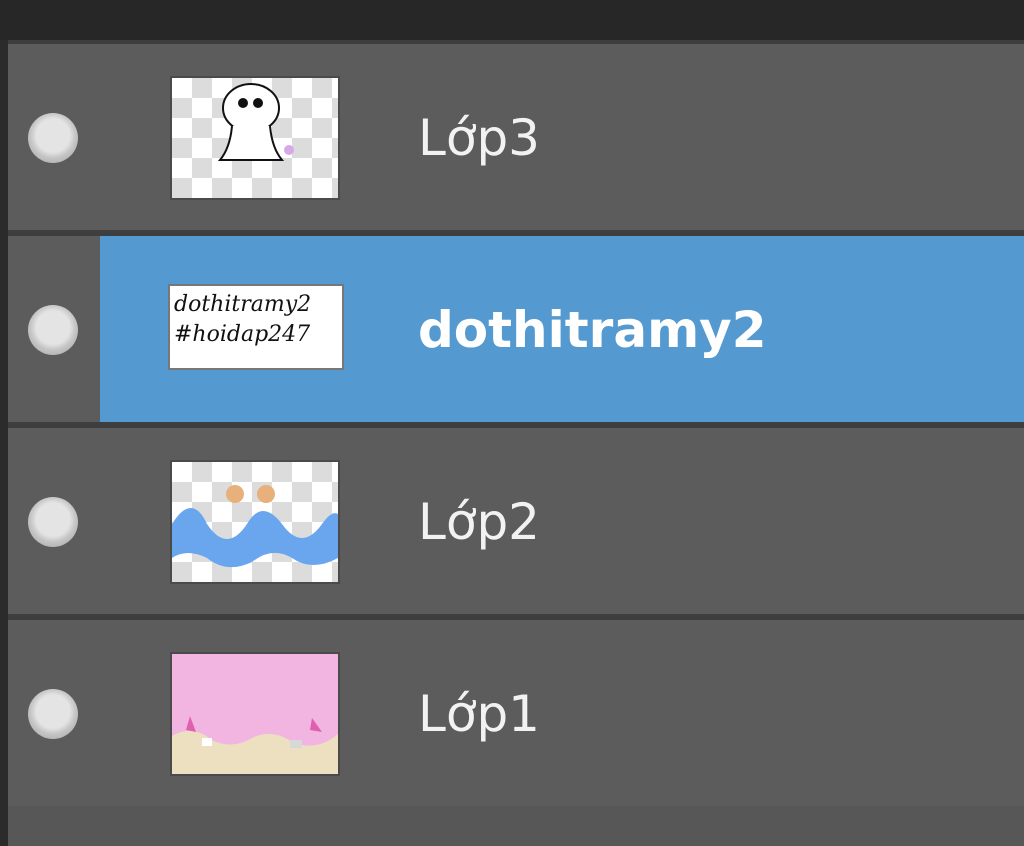 Image resolution: width=1024 pixels, height=846 pixels. I want to click on layer-name: Lớp2, so click(479, 522).